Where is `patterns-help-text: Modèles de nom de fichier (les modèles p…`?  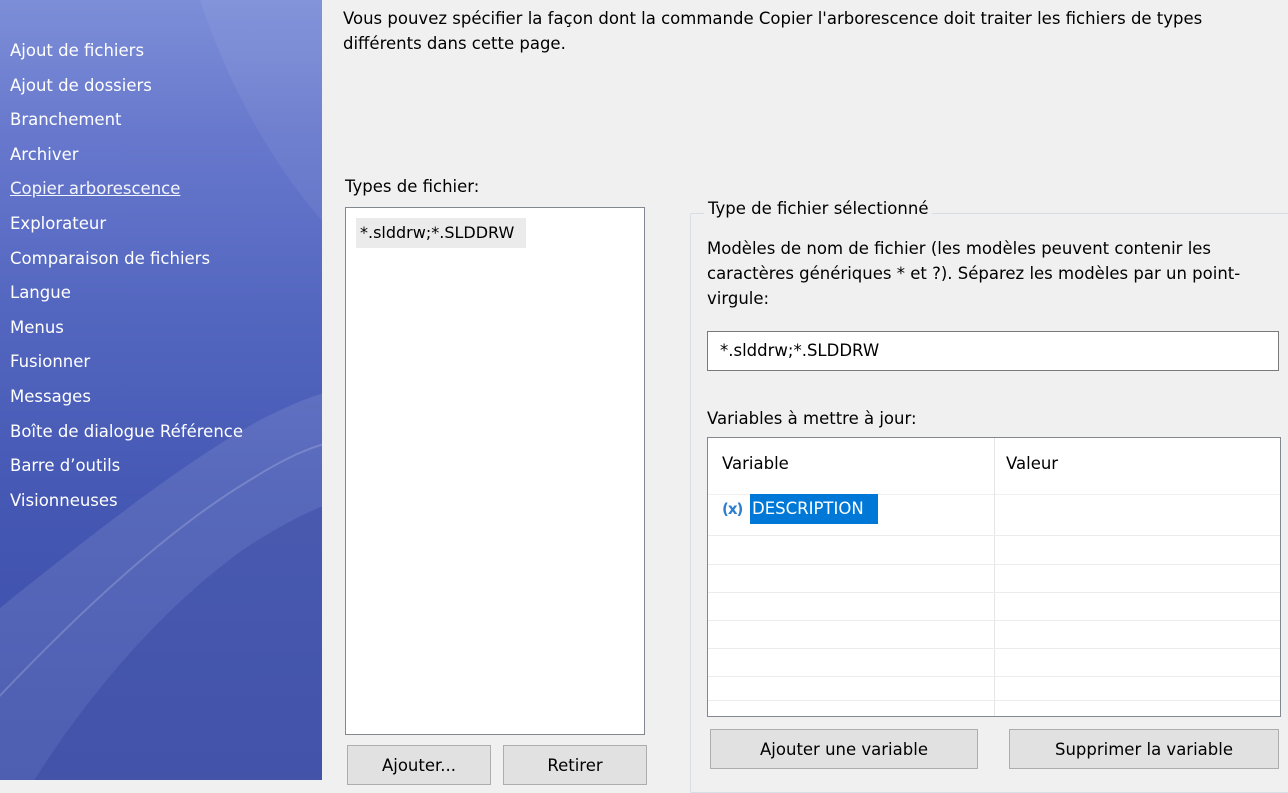 patterns-help-text: Modèles de nom de fichier (les modèles p… is located at coordinates (974, 273).